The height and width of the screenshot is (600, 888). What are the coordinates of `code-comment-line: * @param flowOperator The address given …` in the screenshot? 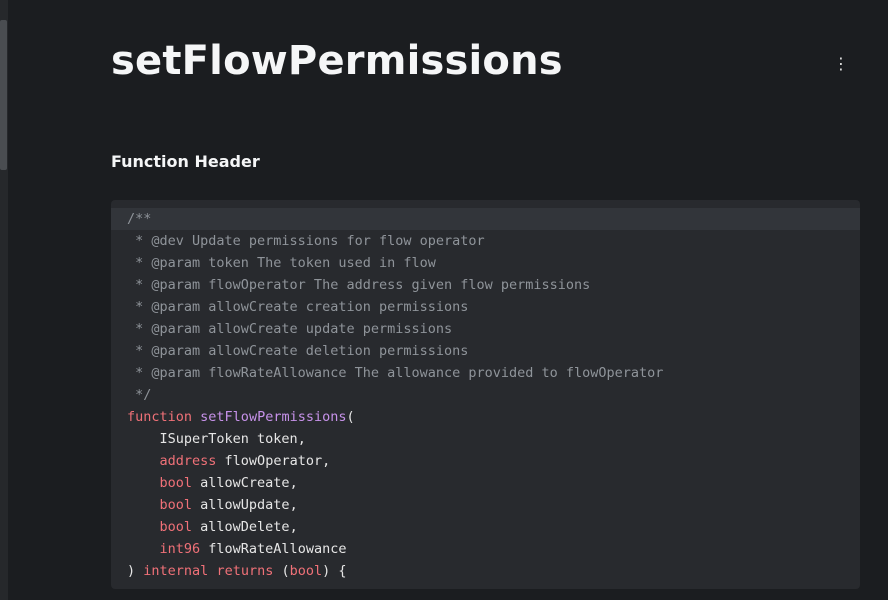 It's located at (359, 285).